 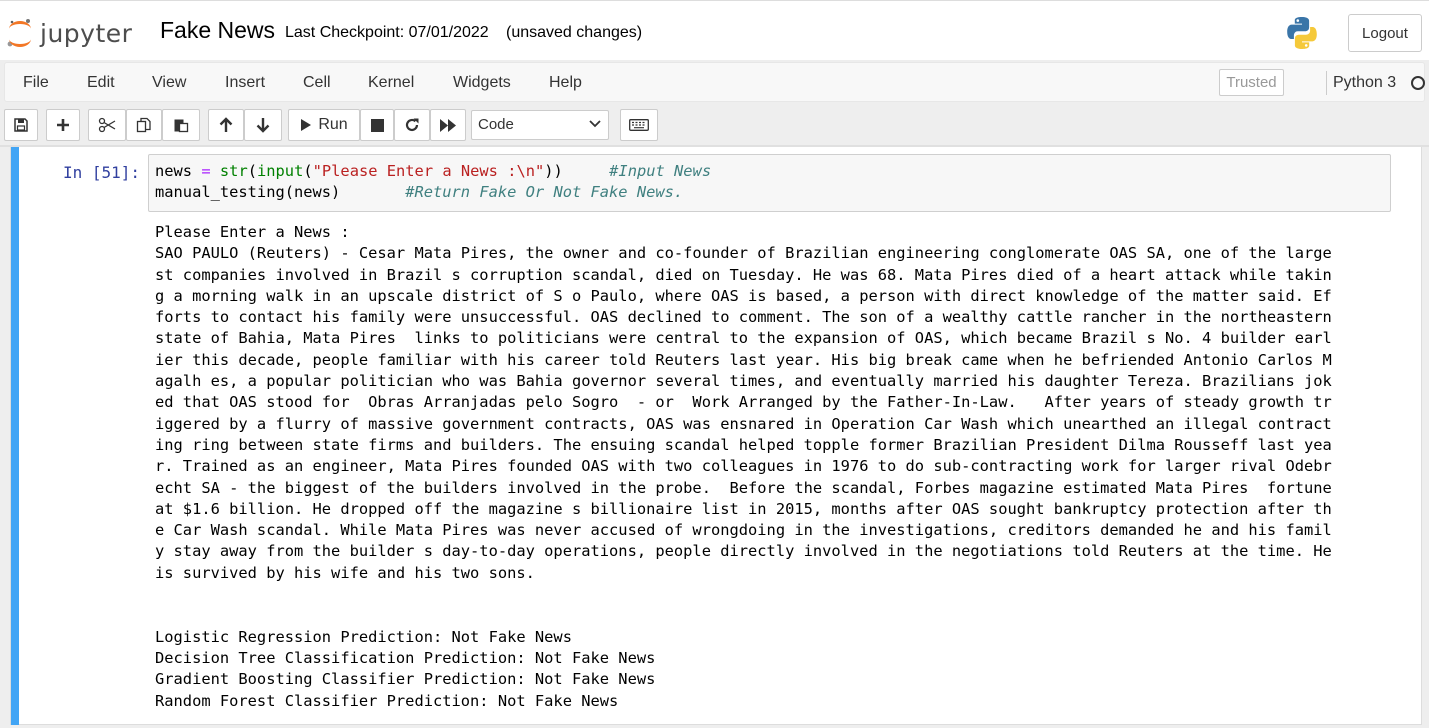 What do you see at coordinates (102, 172) in the screenshot?
I see `input-prompt: In [51]:` at bounding box center [102, 172].